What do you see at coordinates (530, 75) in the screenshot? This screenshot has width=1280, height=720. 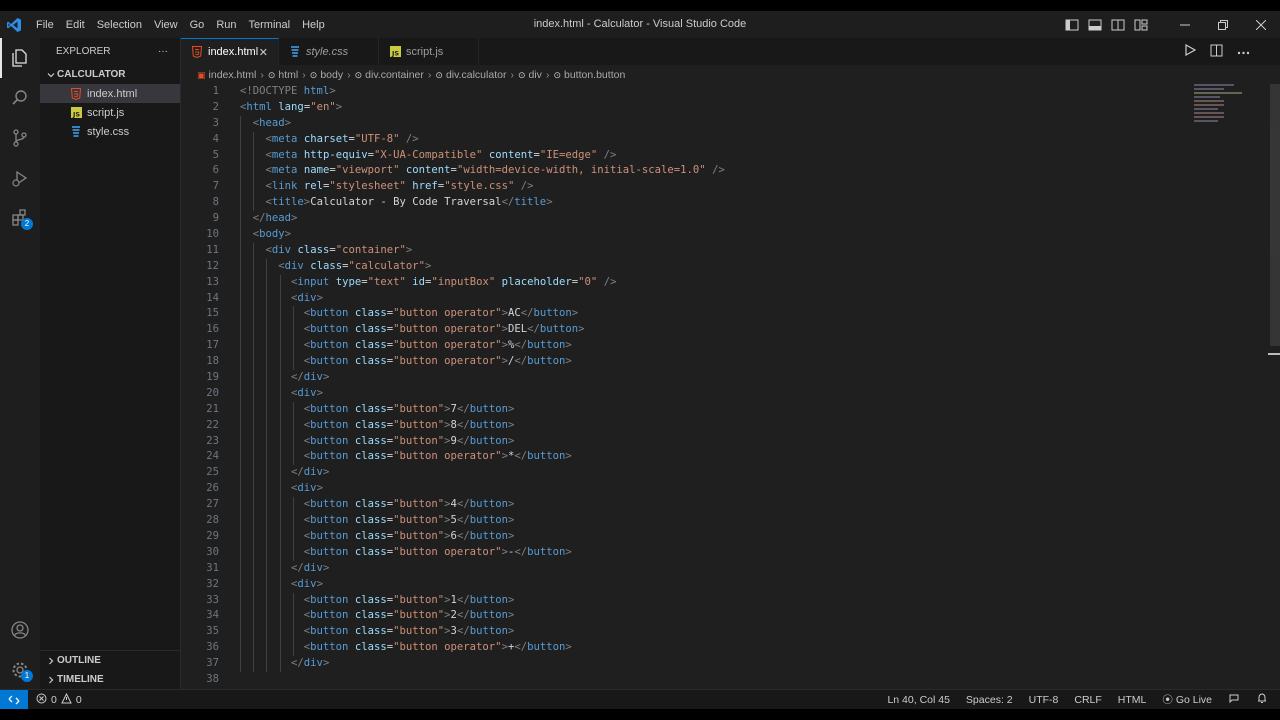 I see `breadcrumb-item: ⊙ div` at bounding box center [530, 75].